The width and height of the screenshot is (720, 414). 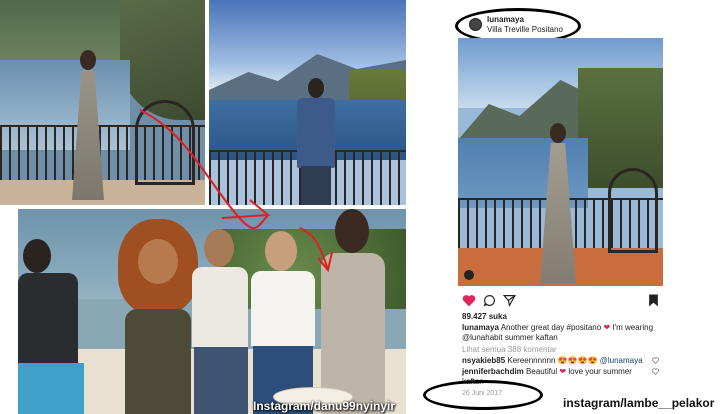 What do you see at coordinates (484, 316) in the screenshot?
I see `like-count: 89.427 suka` at bounding box center [484, 316].